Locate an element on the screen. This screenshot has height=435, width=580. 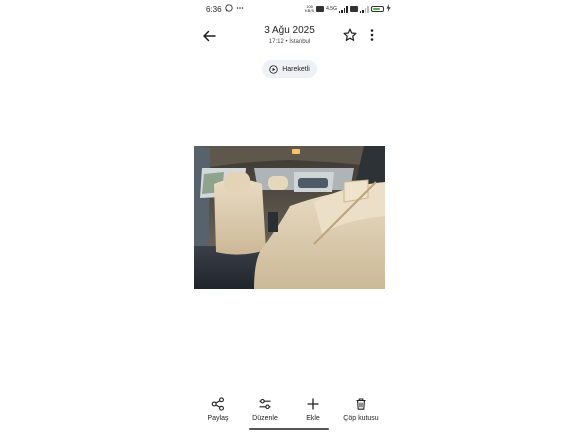
status-right: 105 KB/S 4.5G is located at coordinates (348, 9).